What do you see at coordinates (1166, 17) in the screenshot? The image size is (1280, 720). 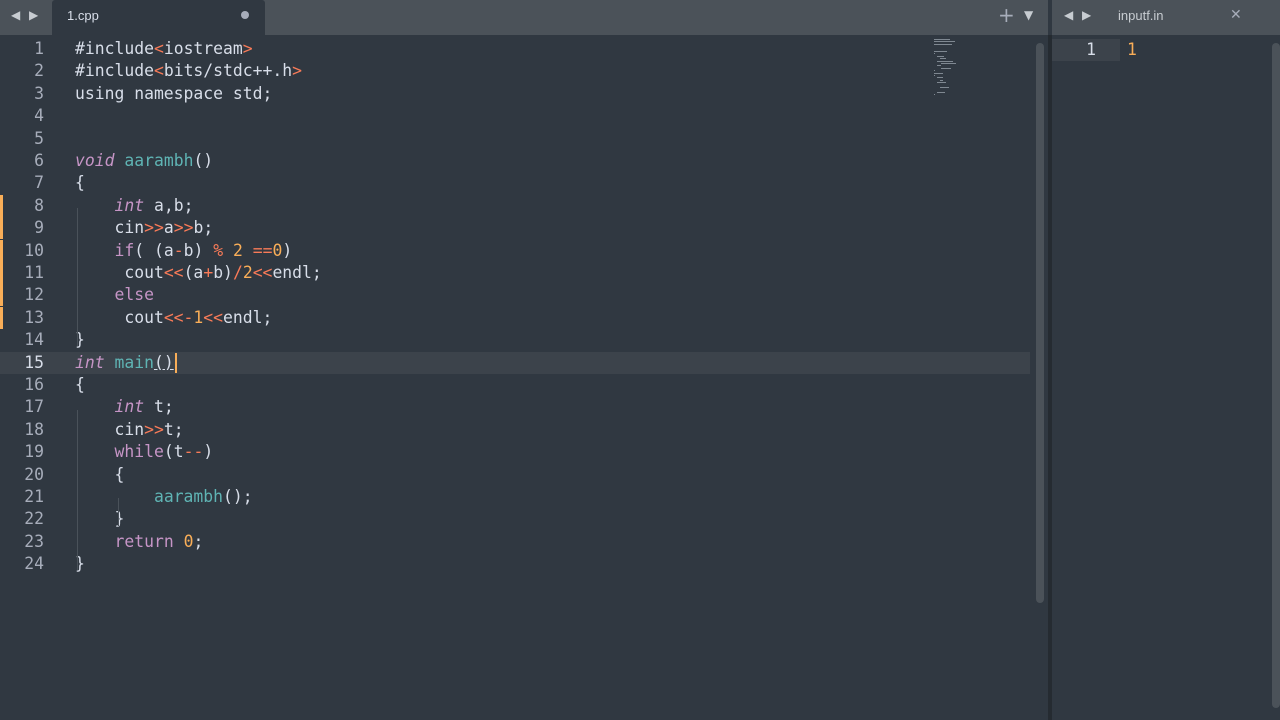 I see `right-tab-bar: ◀ ▶ inputf.in ✕` at bounding box center [1166, 17].